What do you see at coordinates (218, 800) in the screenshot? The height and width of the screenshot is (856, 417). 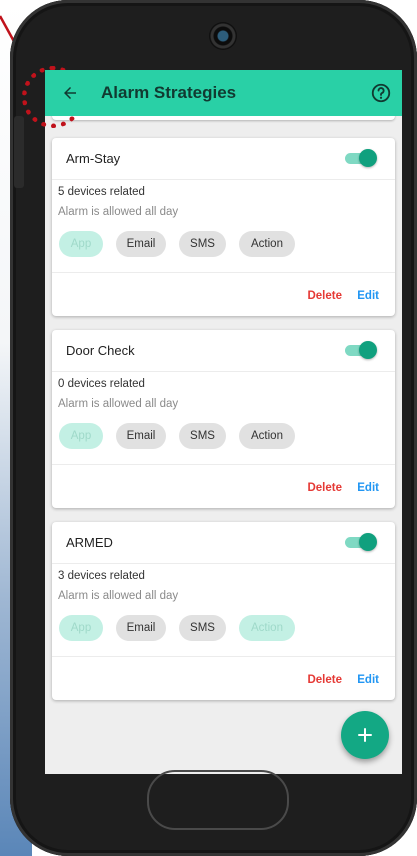 I see `home-button` at bounding box center [218, 800].